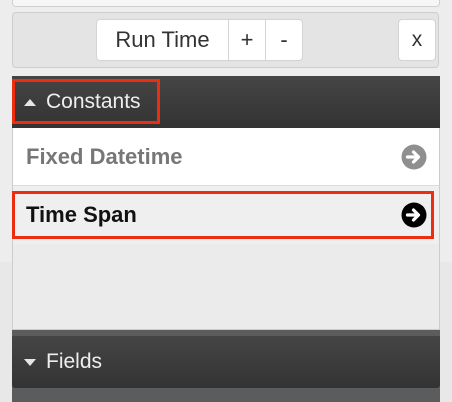 The image size is (452, 402). What do you see at coordinates (104, 156) in the screenshot?
I see `list-item-label: Fixed Datetime` at bounding box center [104, 156].